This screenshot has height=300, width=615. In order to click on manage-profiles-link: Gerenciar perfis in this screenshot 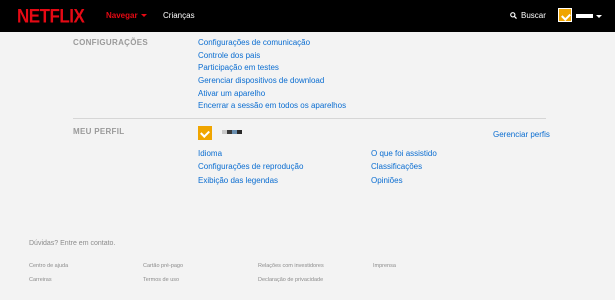, I will do `click(521, 134)`.